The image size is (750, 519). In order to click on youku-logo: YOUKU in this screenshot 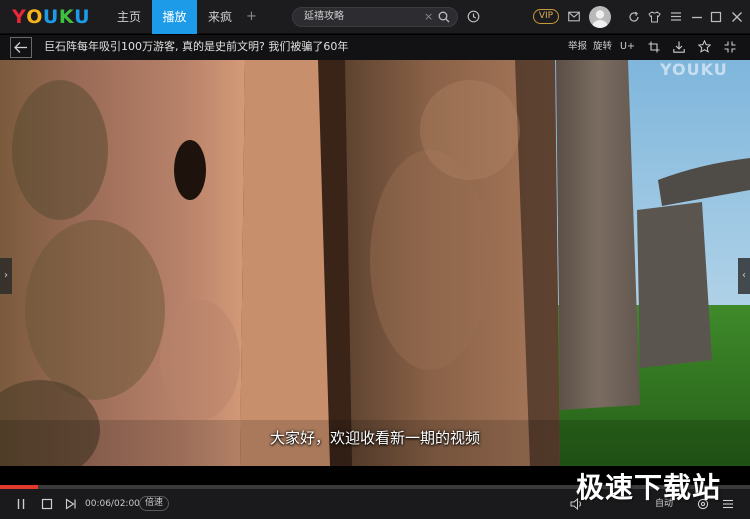, I will do `click(51, 17)`.